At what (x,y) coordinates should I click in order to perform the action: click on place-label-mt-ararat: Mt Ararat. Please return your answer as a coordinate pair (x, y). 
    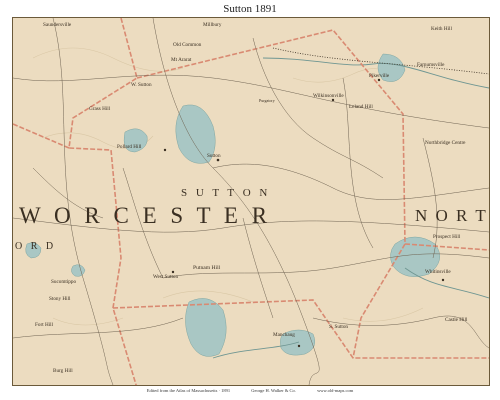
    Looking at the image, I should click on (181, 60).